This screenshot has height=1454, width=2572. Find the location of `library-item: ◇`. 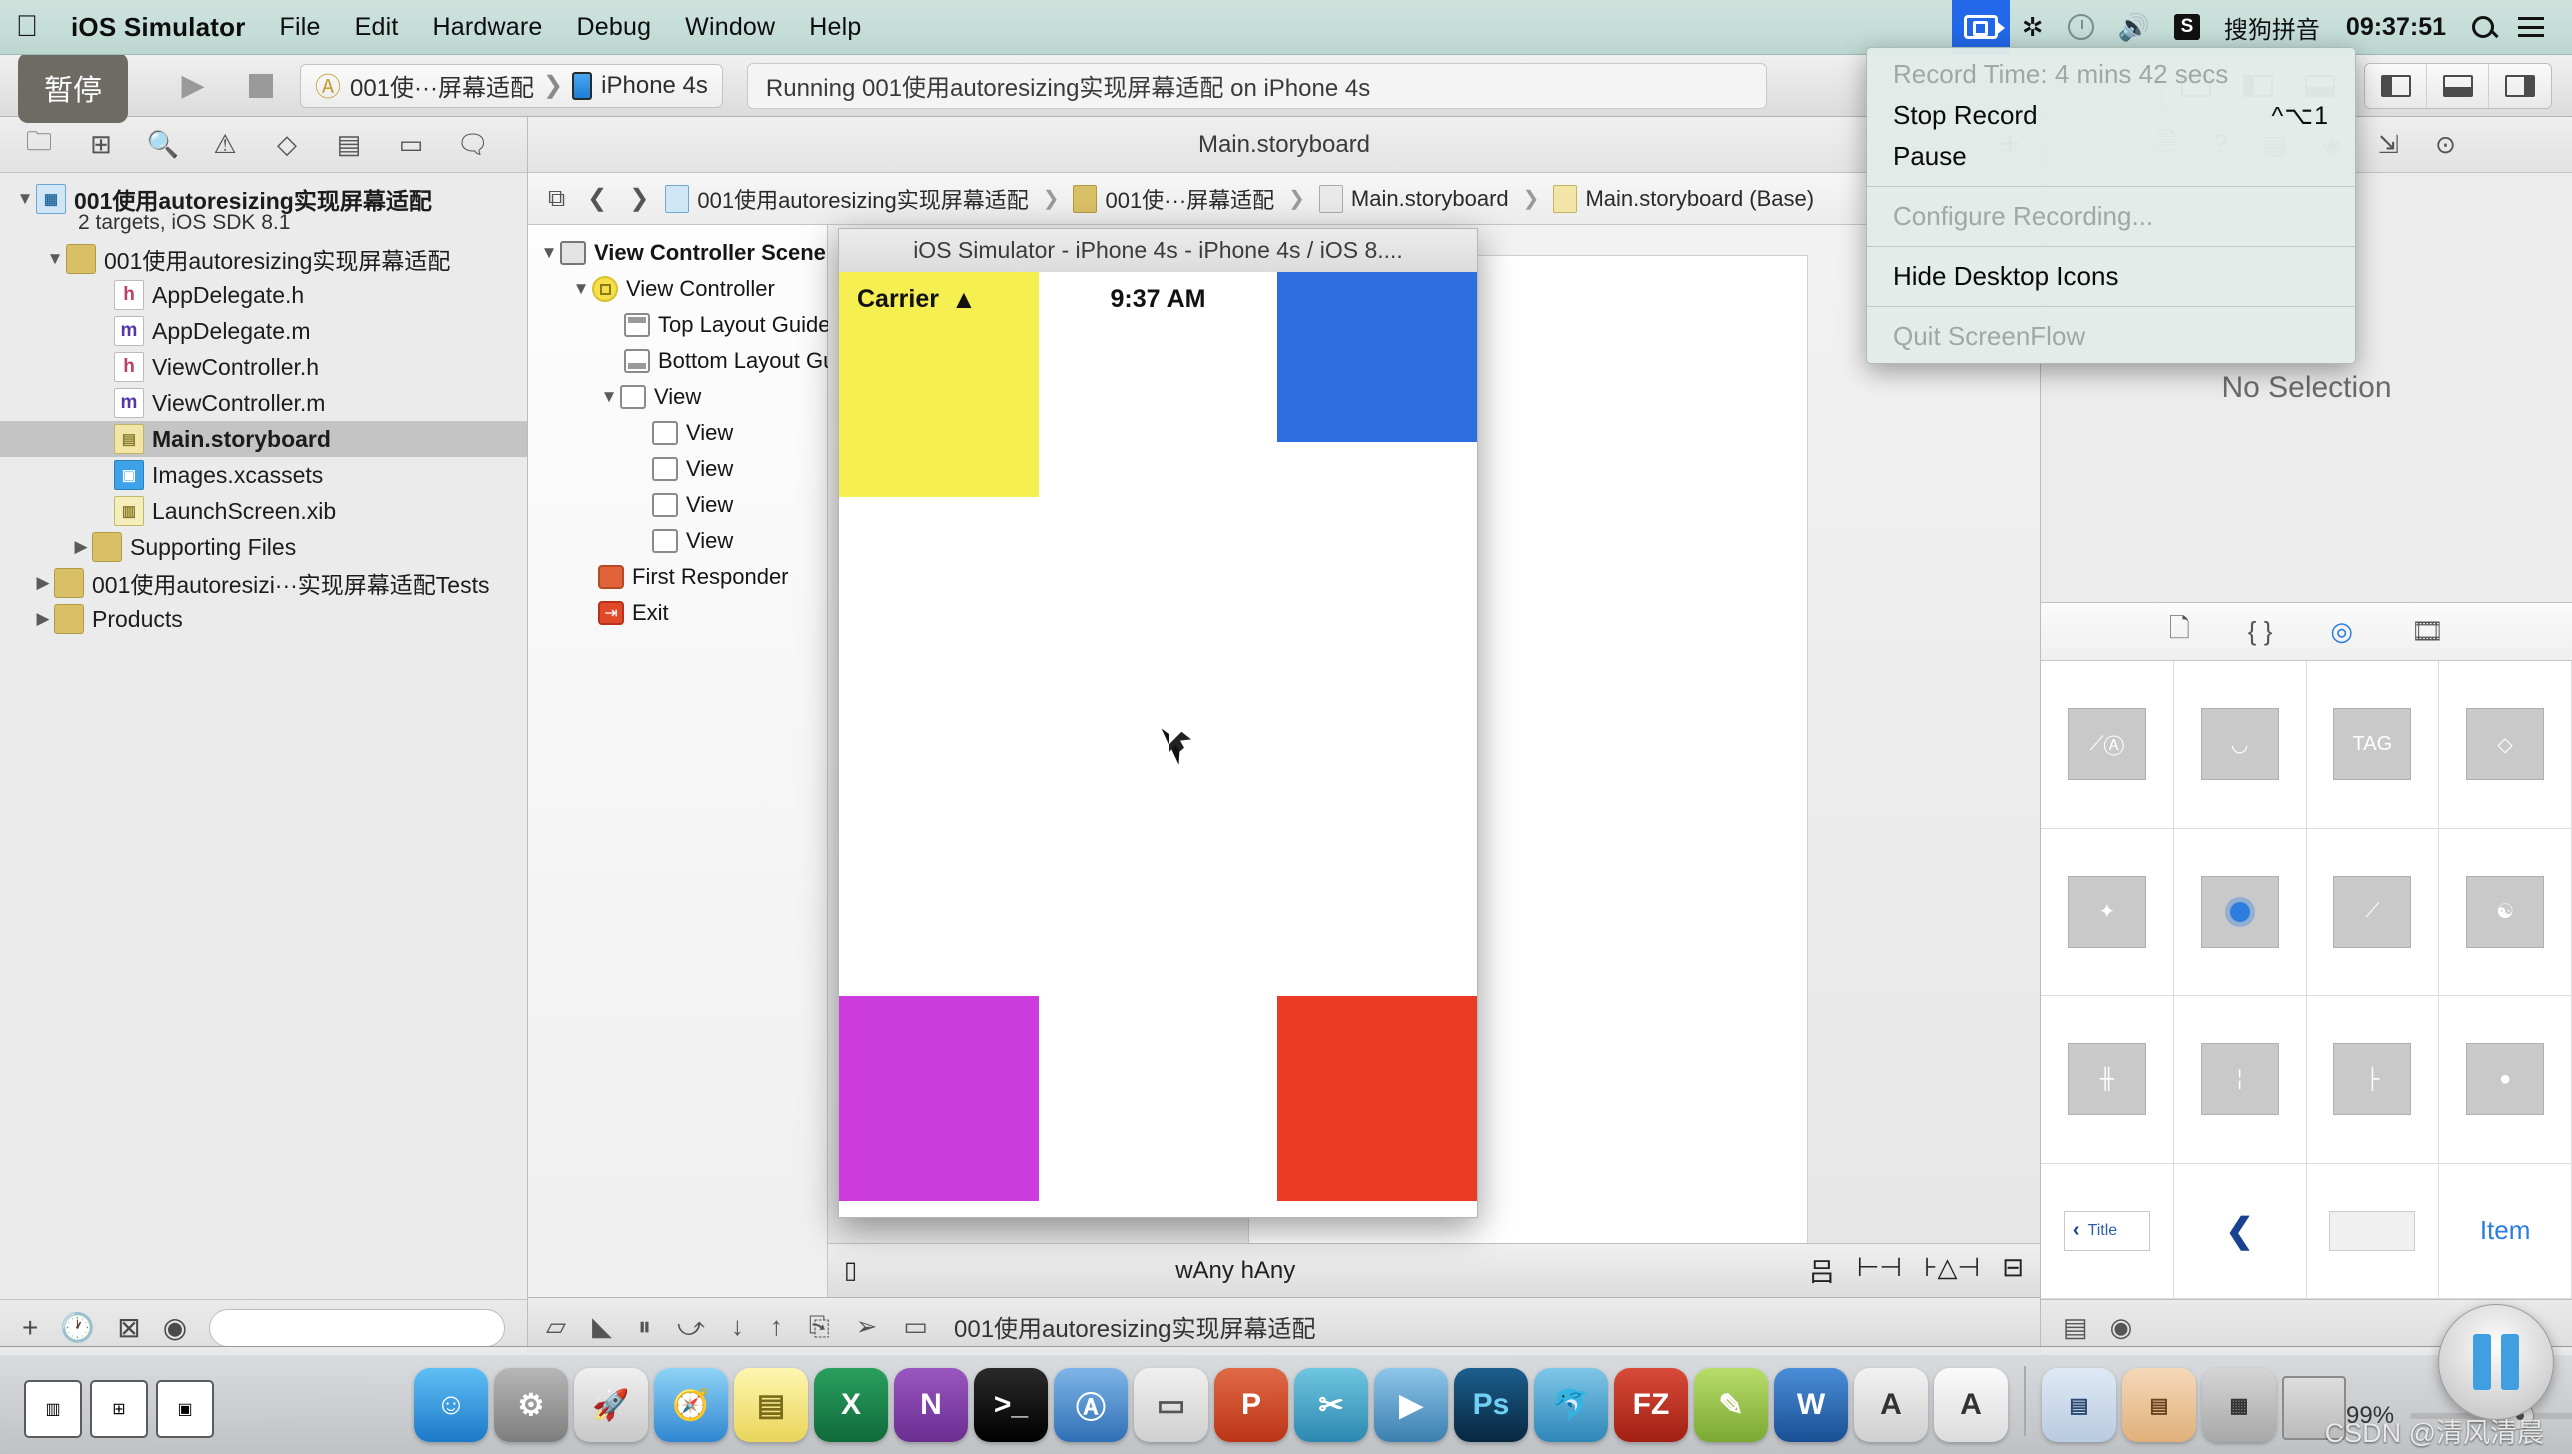

library-item: ◇ is located at coordinates (2505, 745).